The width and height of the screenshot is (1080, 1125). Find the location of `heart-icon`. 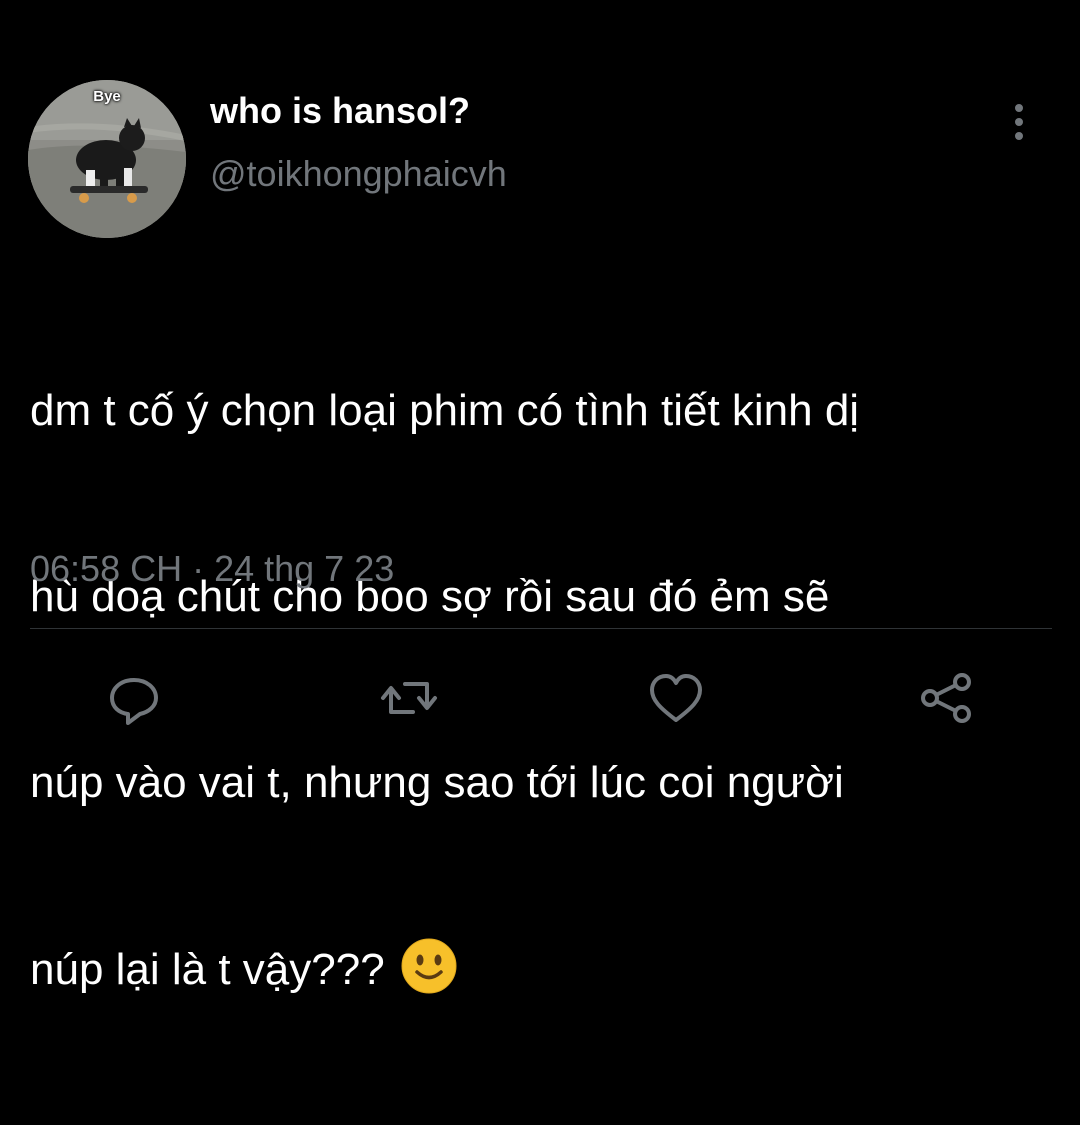

heart-icon is located at coordinates (676, 698).